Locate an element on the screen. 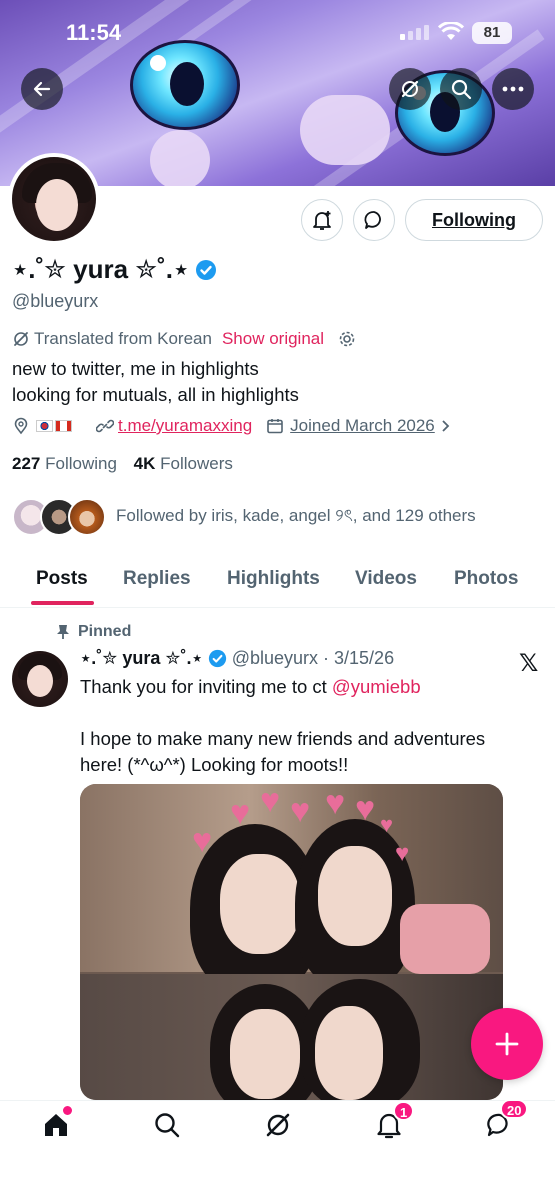  more-button is located at coordinates (513, 89).